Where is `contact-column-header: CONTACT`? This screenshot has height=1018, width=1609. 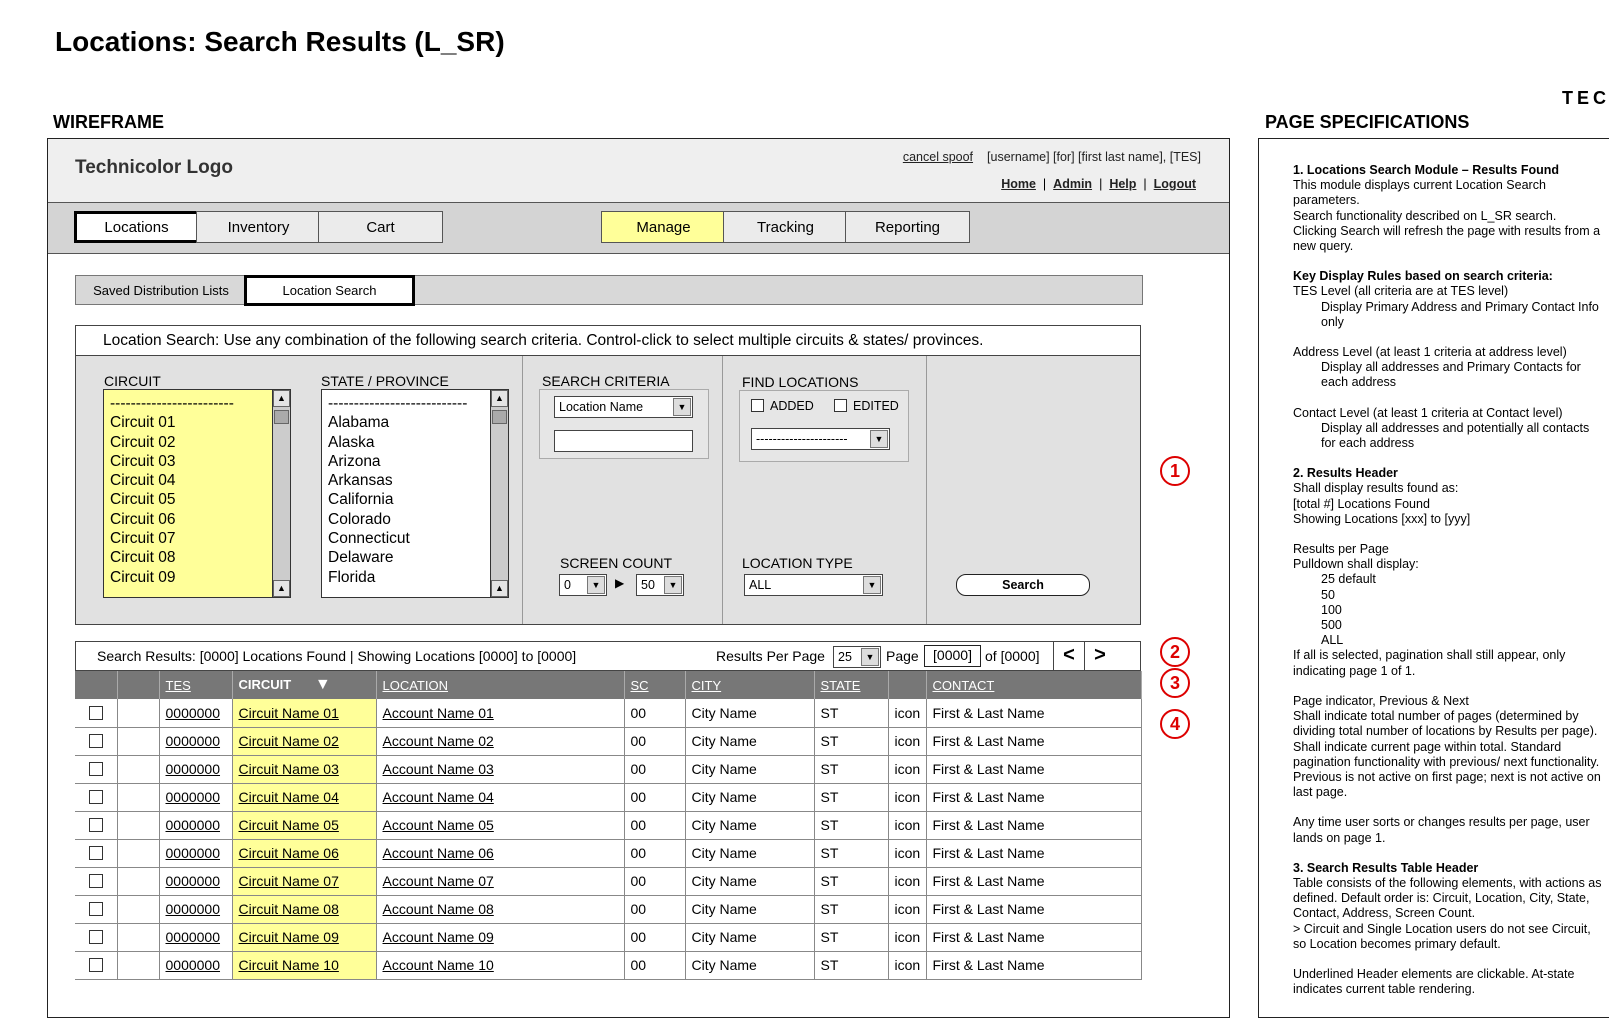 contact-column-header: CONTACT is located at coordinates (1034, 685).